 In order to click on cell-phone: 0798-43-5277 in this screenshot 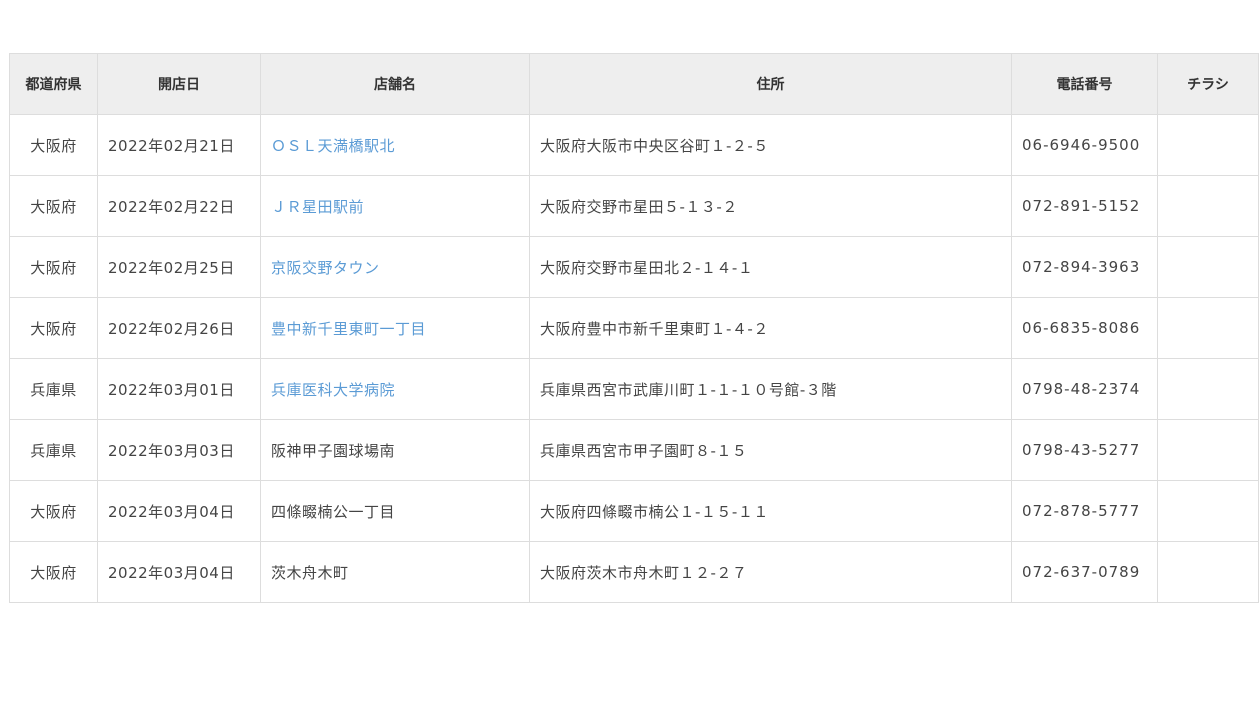, I will do `click(1084, 450)`.